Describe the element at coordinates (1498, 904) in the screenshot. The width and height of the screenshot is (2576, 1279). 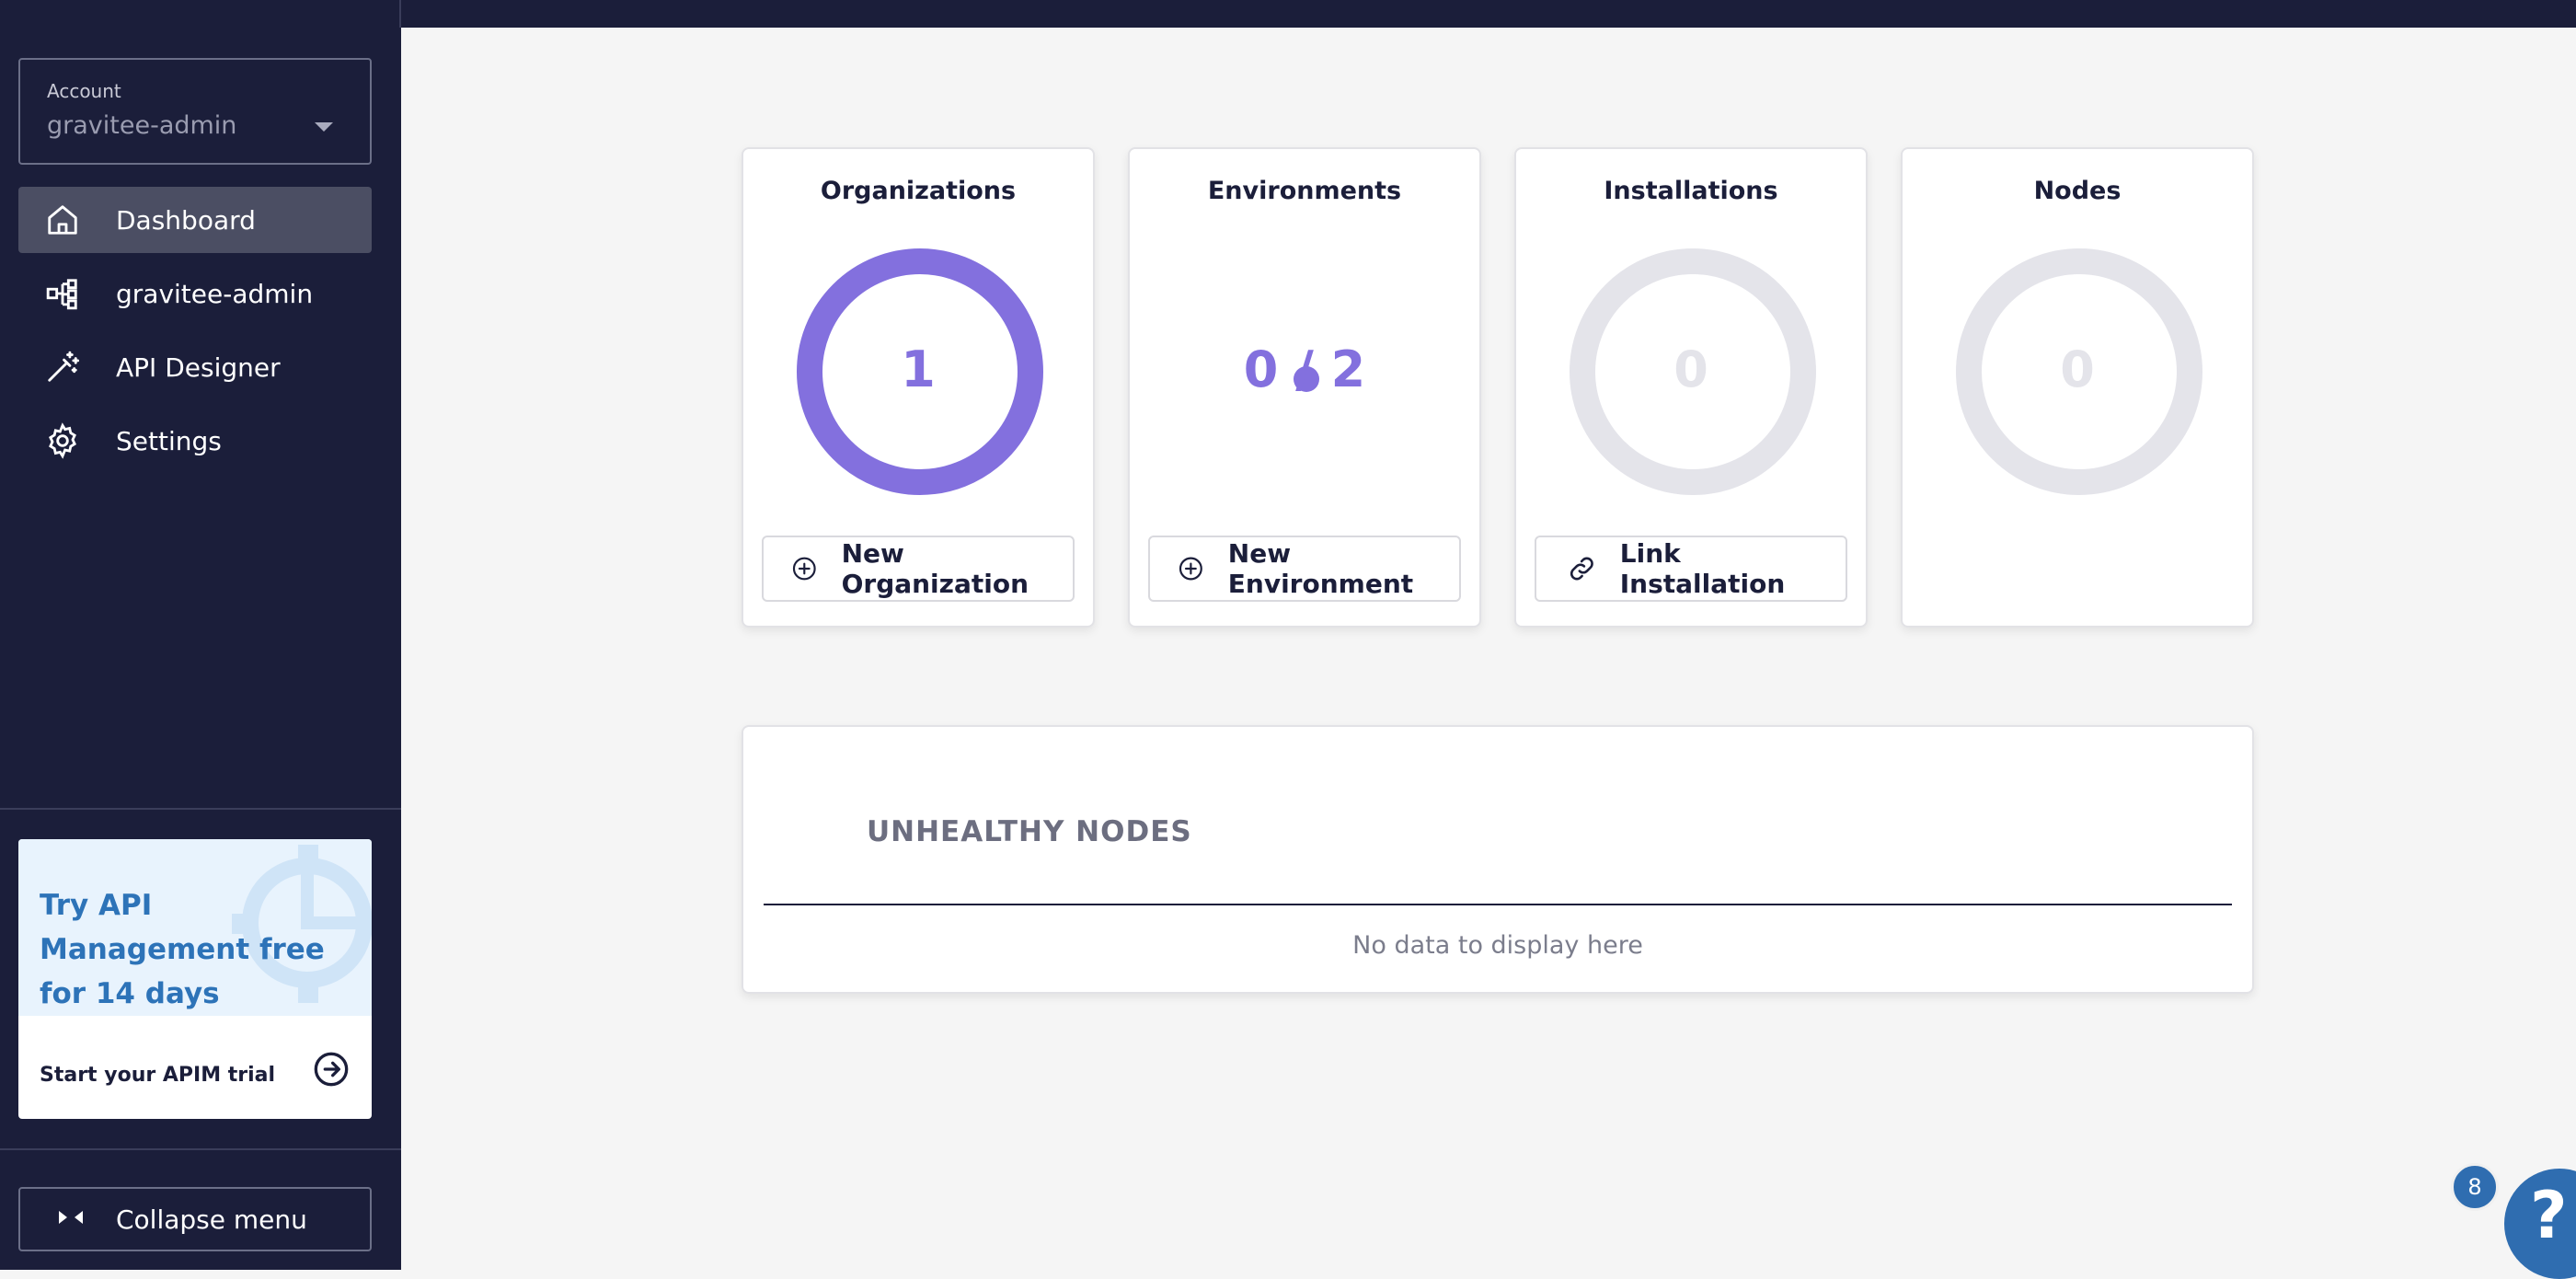
I see `panel-divider` at that location.